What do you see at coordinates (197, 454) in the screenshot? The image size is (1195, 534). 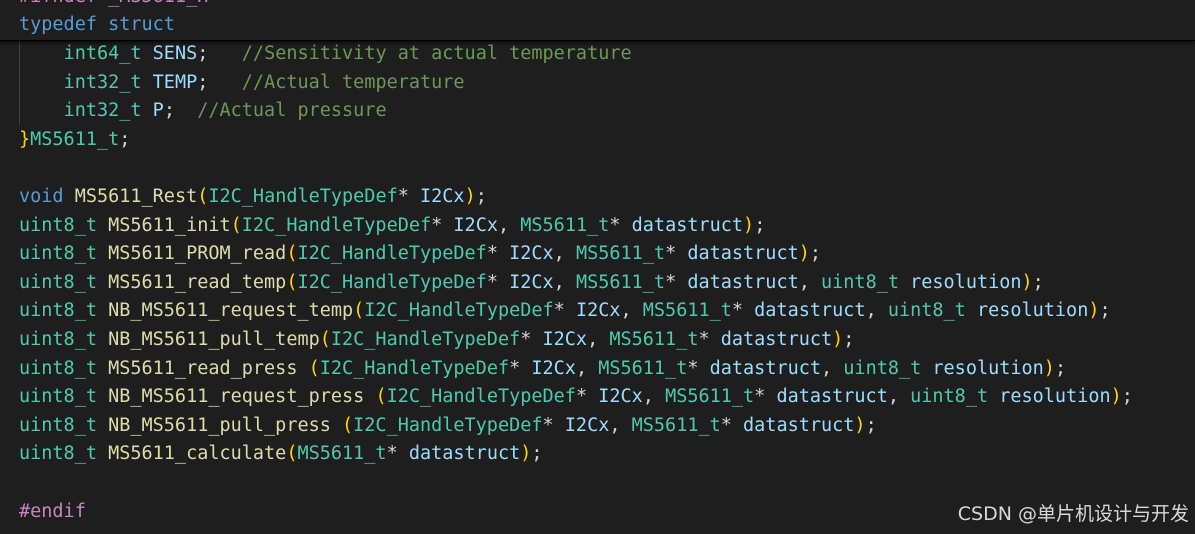 I see `code-token: MS5611_calculate` at bounding box center [197, 454].